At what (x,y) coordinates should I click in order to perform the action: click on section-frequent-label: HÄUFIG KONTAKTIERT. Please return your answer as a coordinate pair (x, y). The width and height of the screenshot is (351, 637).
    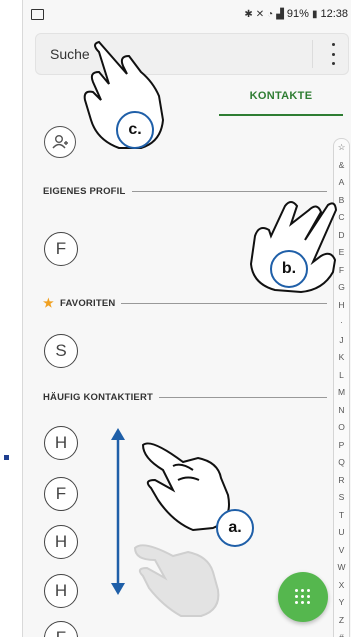
    Looking at the image, I should click on (98, 397).